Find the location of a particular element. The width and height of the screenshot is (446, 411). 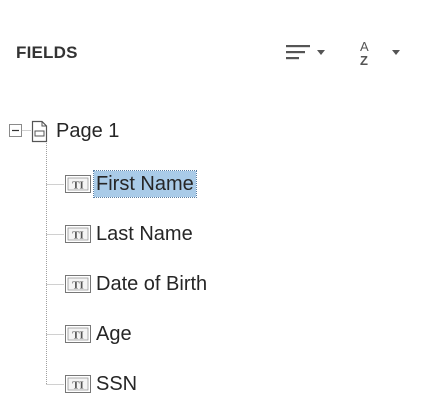

field-label-first-name: First Name is located at coordinates (145, 184).